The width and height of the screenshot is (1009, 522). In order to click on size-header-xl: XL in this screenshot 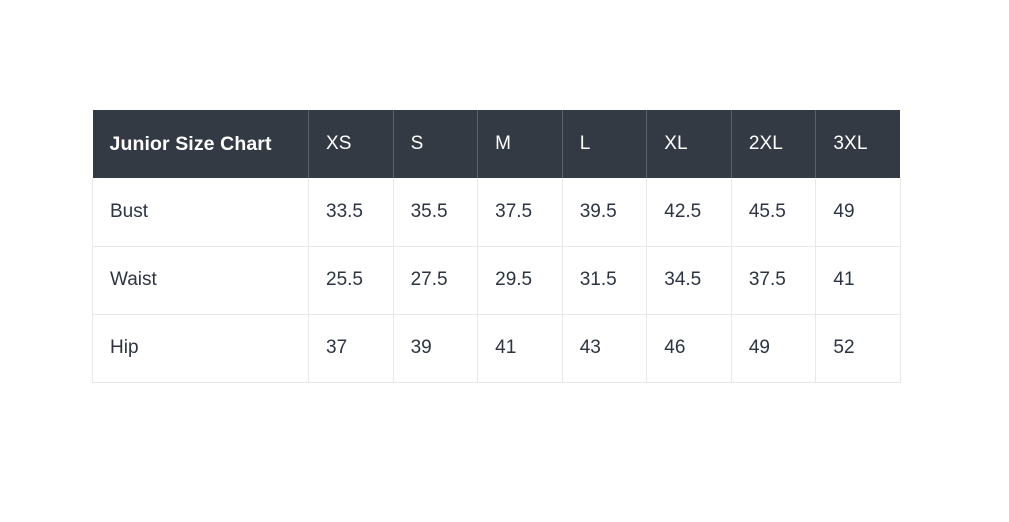, I will do `click(689, 144)`.